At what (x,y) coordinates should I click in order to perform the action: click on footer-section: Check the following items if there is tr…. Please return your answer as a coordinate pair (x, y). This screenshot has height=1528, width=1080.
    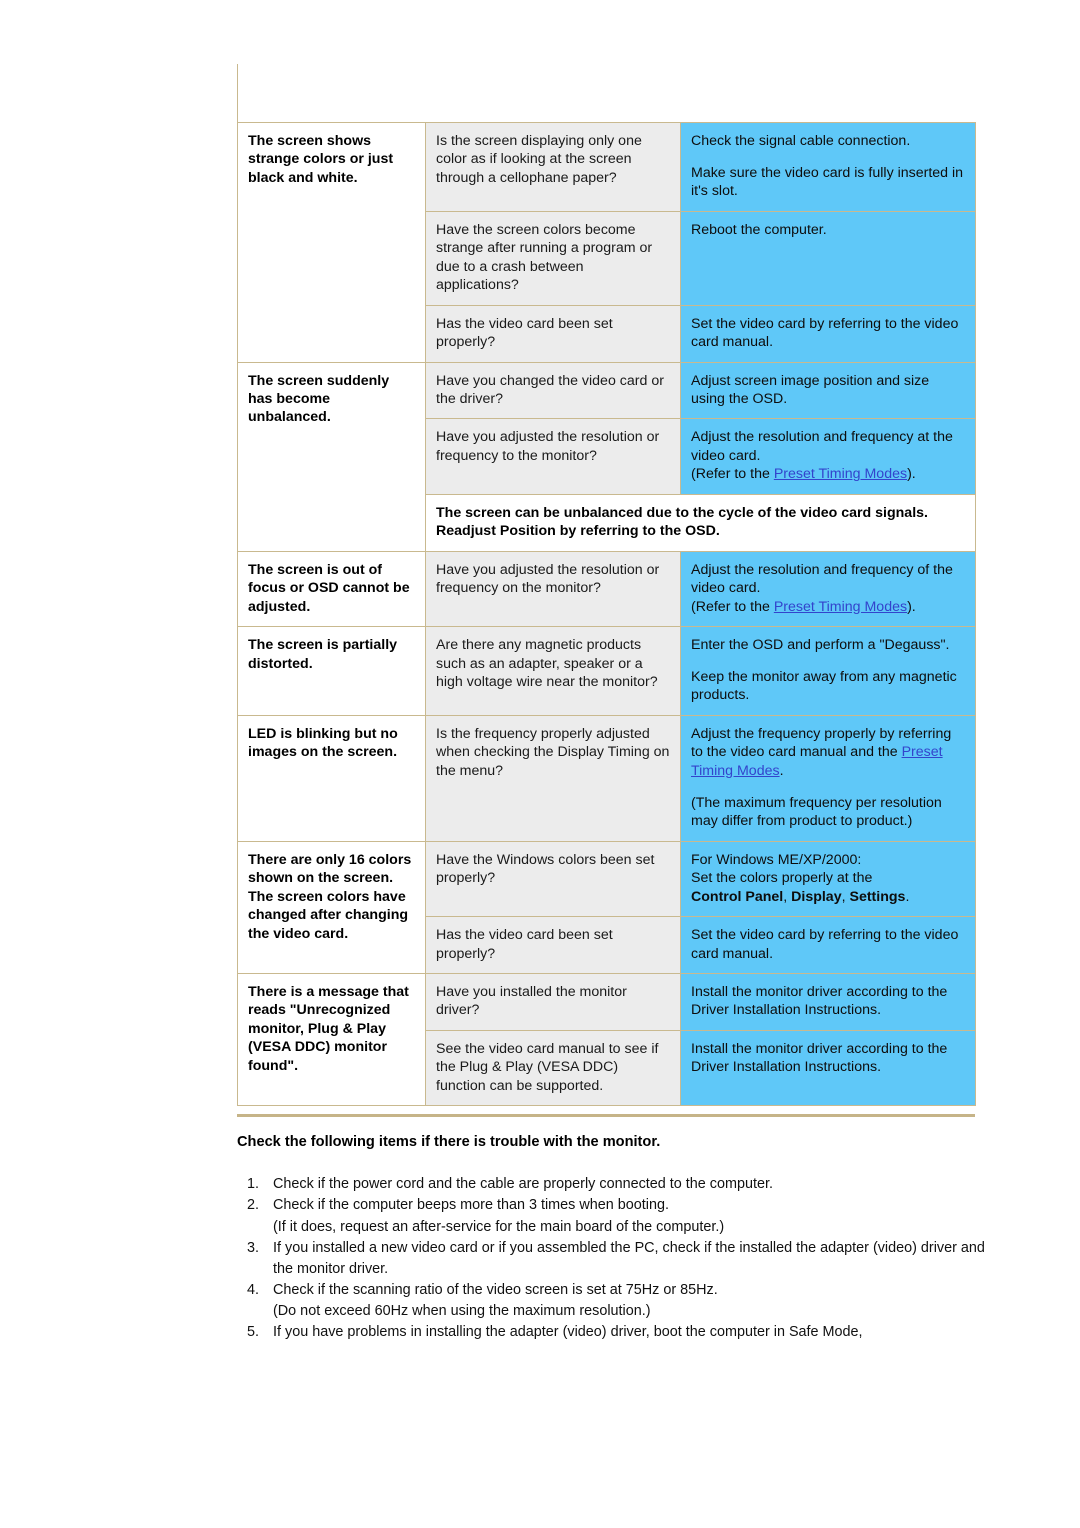
    Looking at the image, I should click on (617, 1238).